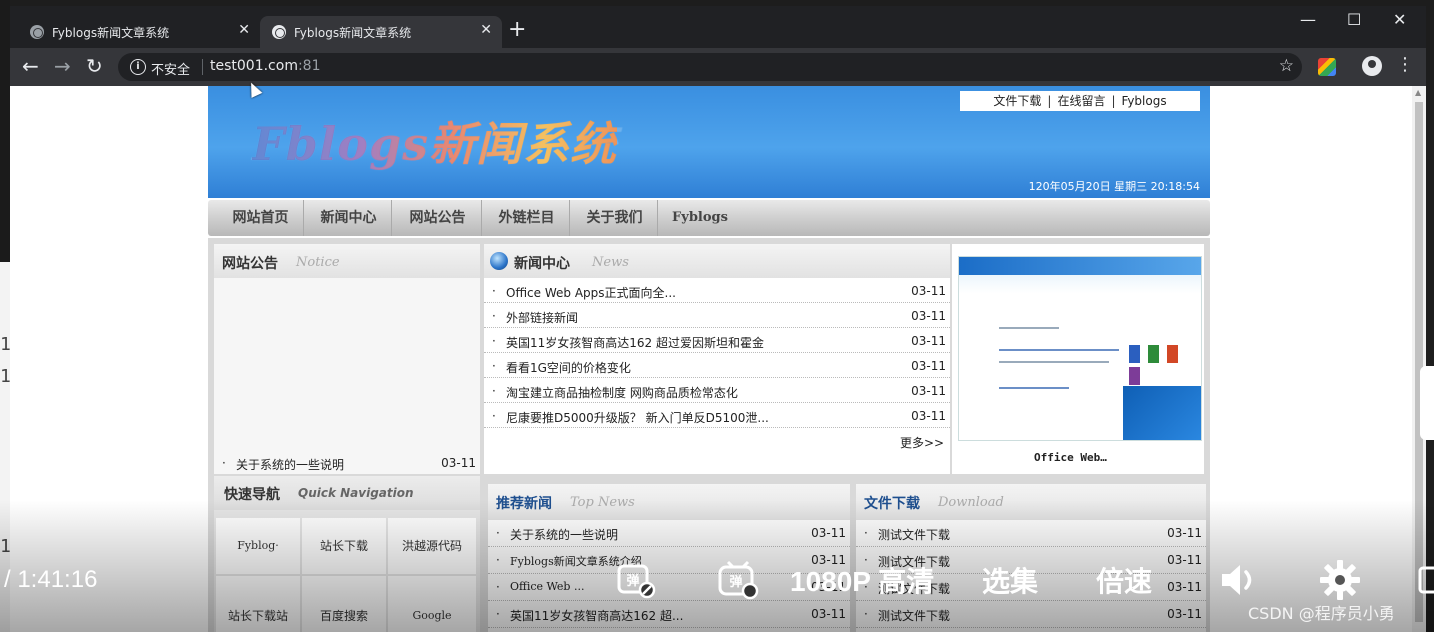 This screenshot has height=632, width=1434. Describe the element at coordinates (1340, 580) in the screenshot. I see `gear-icon` at that location.